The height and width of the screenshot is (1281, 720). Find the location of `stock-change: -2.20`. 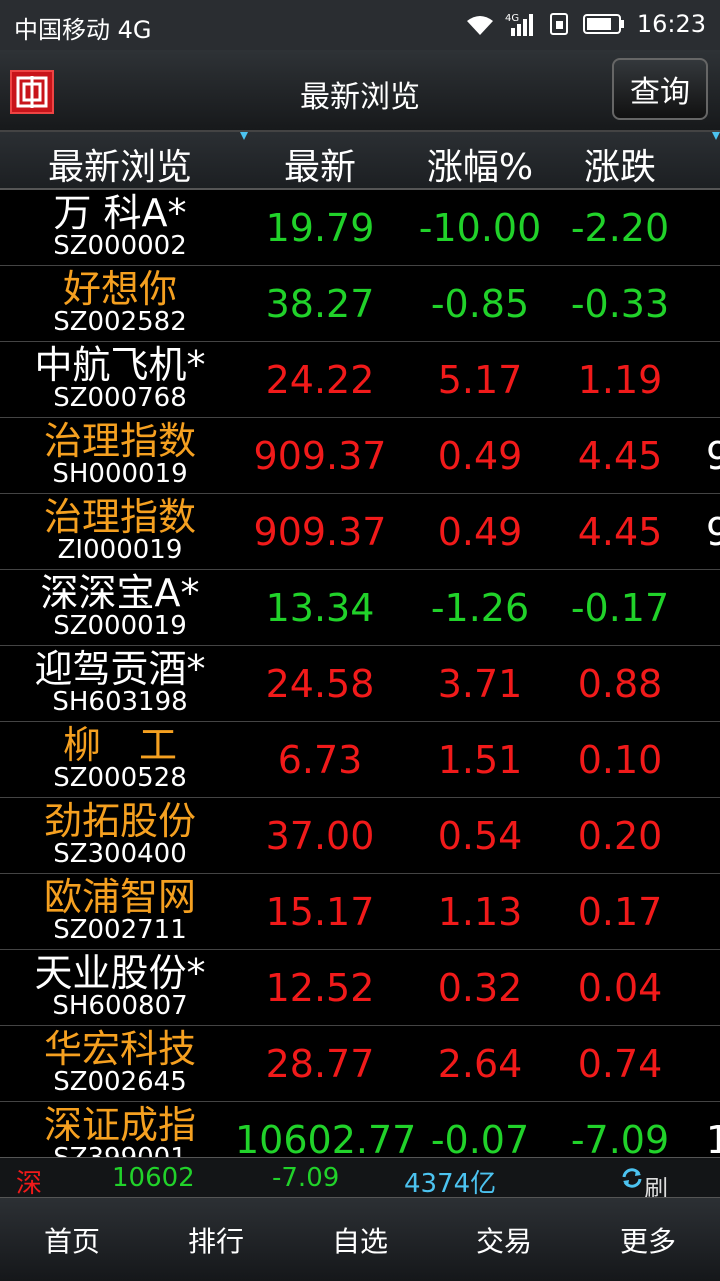

stock-change: -2.20 is located at coordinates (620, 228).